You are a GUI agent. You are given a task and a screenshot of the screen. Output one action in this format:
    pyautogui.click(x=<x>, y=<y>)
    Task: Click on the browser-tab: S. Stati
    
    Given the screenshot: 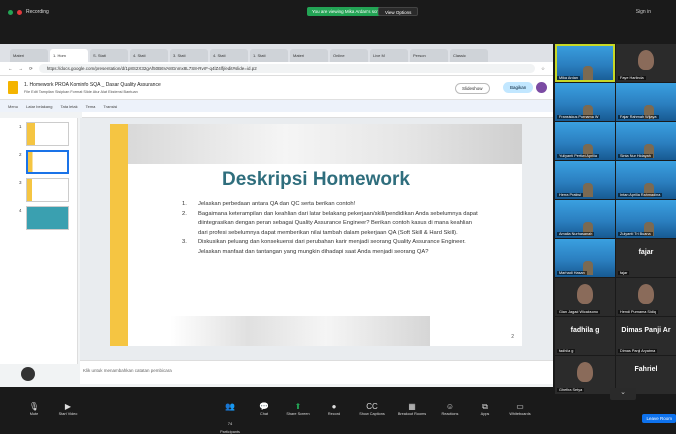 What is the action you would take?
    pyautogui.click(x=109, y=55)
    